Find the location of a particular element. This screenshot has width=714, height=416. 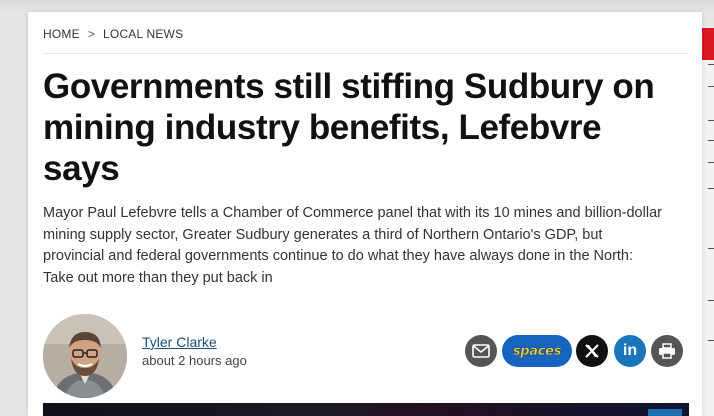

share-email-button is located at coordinates (481, 351).